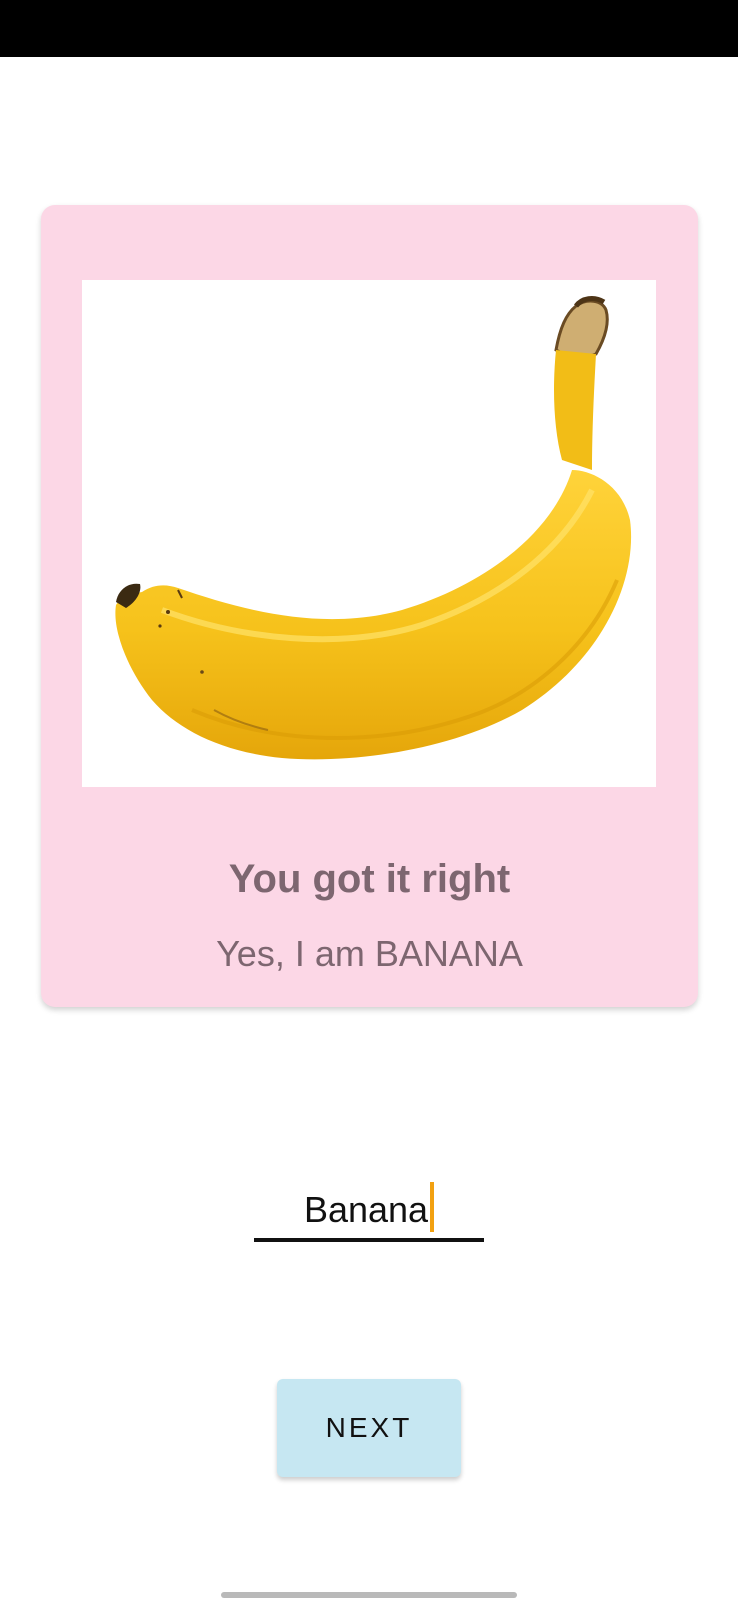 The height and width of the screenshot is (1600, 738). I want to click on text-caret, so click(432, 1207).